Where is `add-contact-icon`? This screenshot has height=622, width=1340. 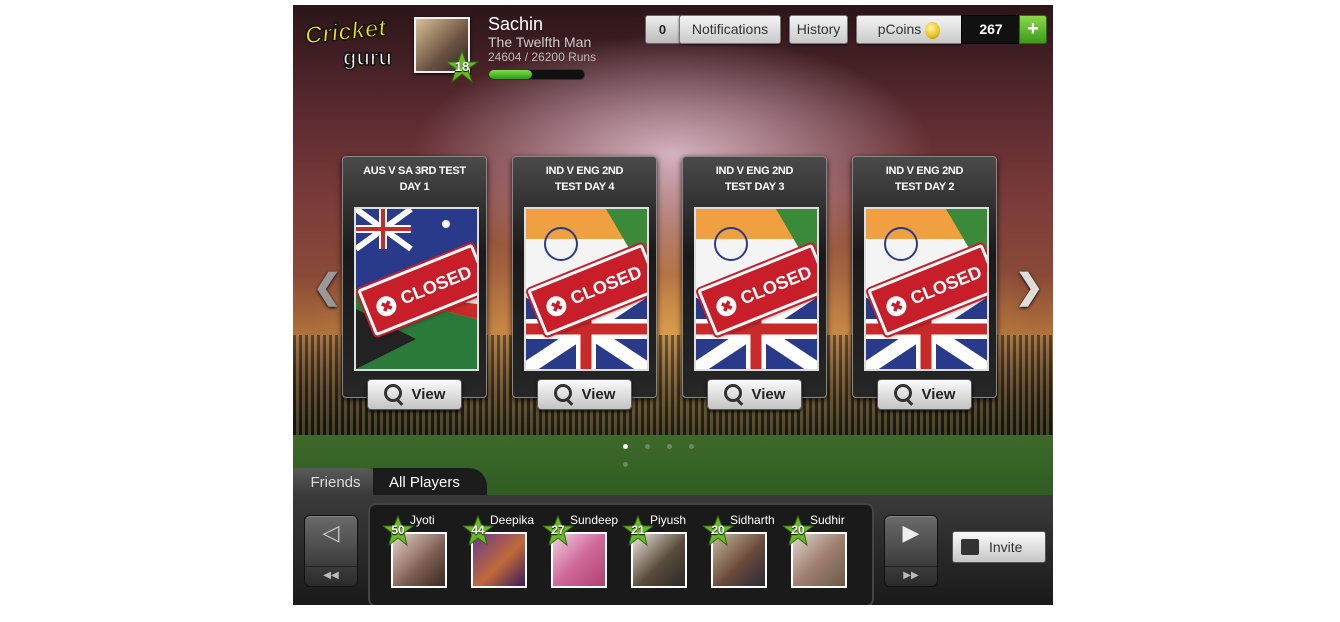 add-contact-icon is located at coordinates (970, 547).